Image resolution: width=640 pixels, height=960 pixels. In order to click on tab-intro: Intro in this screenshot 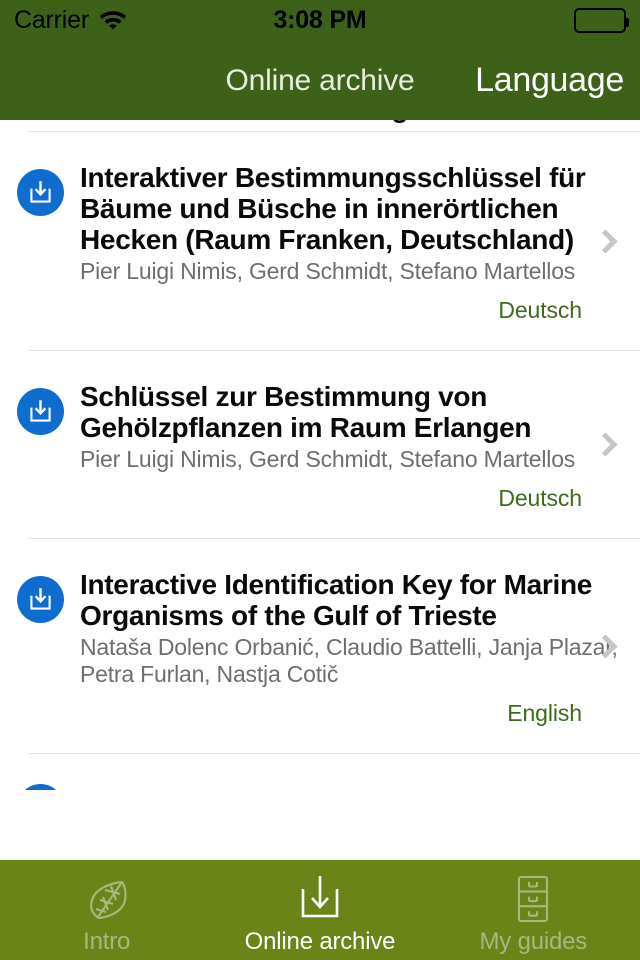, I will do `click(106, 910)`.